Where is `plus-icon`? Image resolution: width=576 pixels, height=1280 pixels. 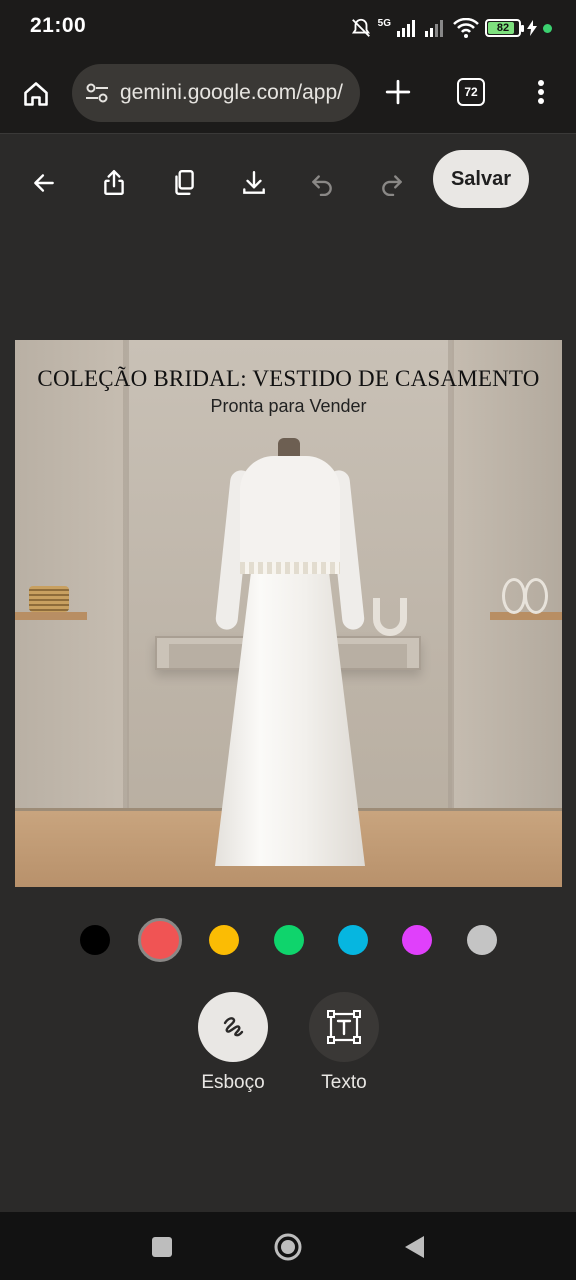
plus-icon is located at coordinates (398, 92).